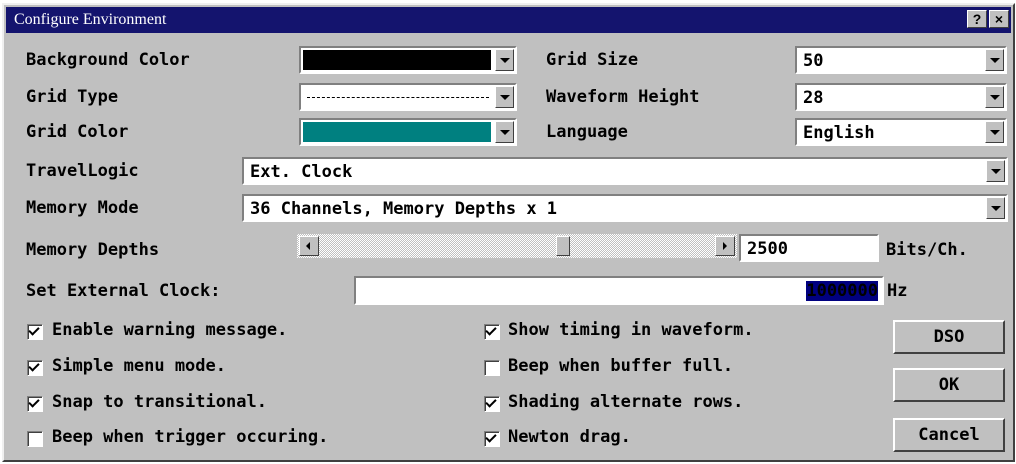 The width and height of the screenshot is (1016, 464). I want to click on external-clock-value: 1000000, so click(842, 291).